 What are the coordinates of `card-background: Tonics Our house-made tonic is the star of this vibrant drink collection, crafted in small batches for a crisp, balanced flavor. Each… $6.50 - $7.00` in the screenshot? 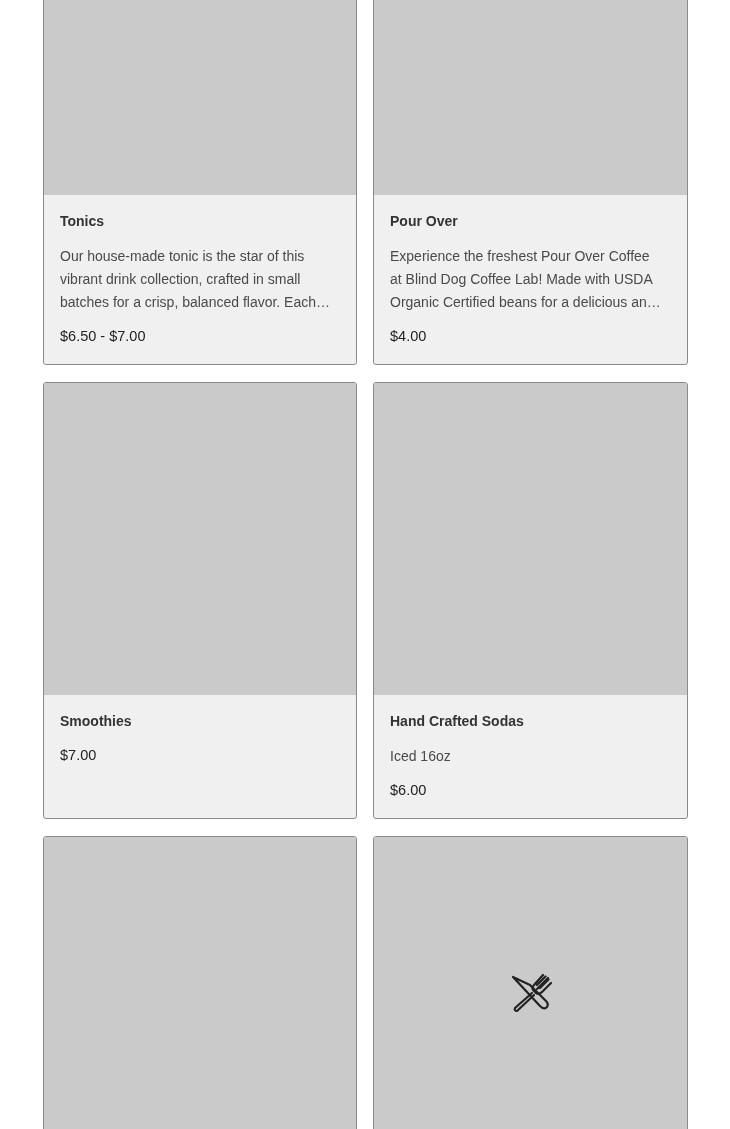 It's located at (200, 182).